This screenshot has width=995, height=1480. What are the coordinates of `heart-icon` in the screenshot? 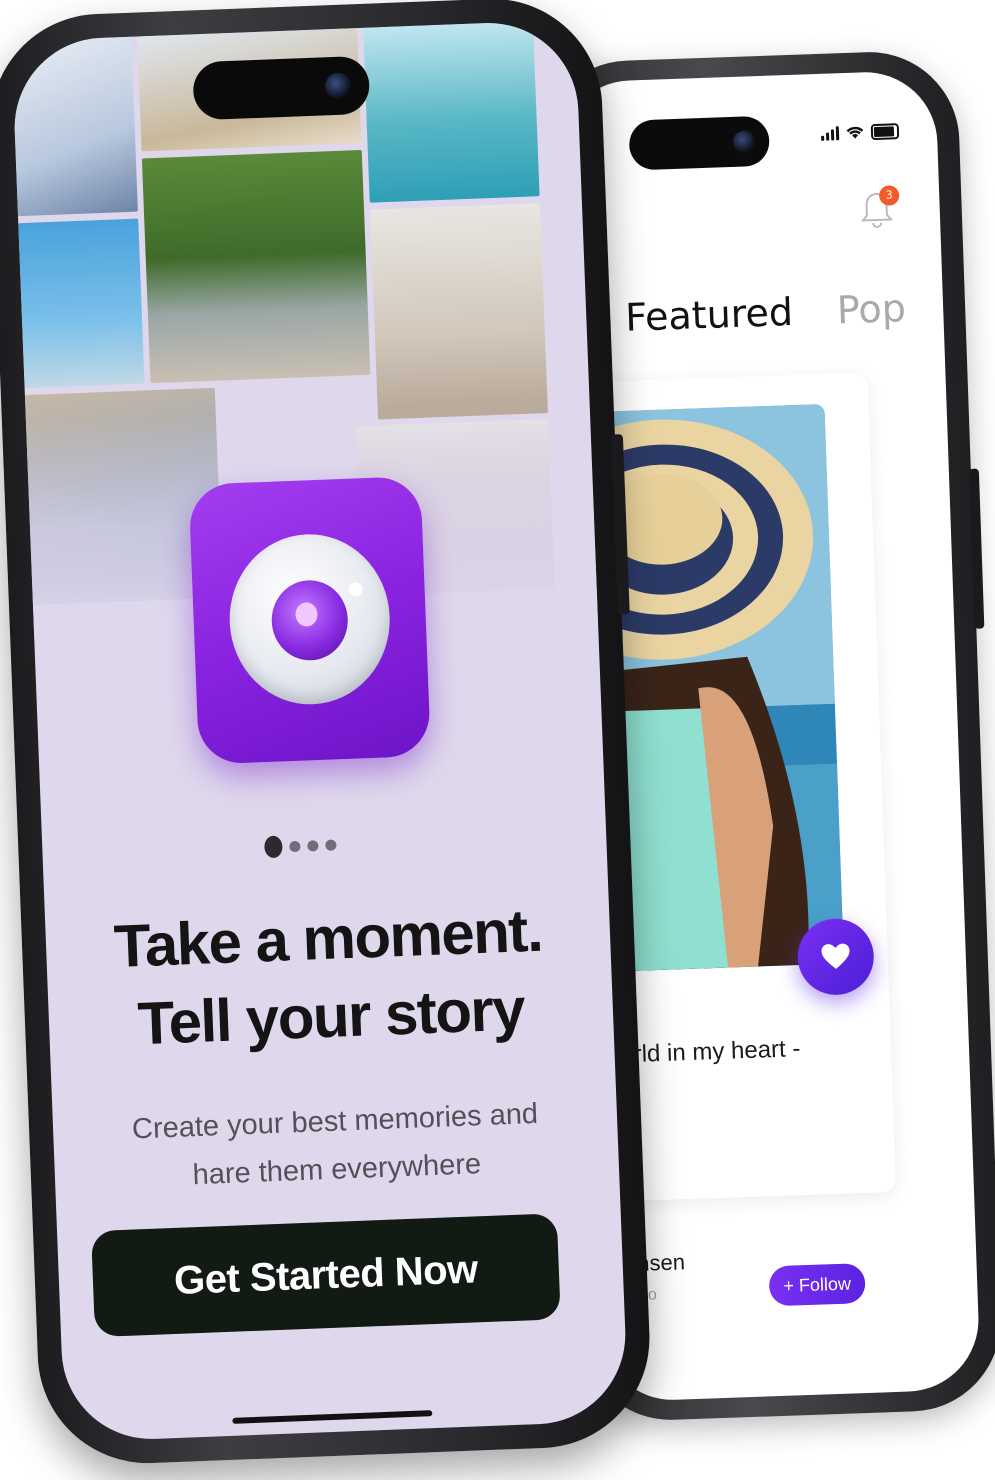 It's located at (835, 956).